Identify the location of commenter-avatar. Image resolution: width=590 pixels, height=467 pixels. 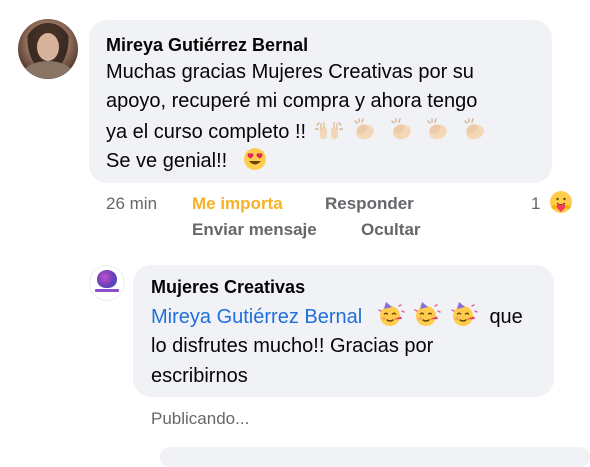
(48, 49).